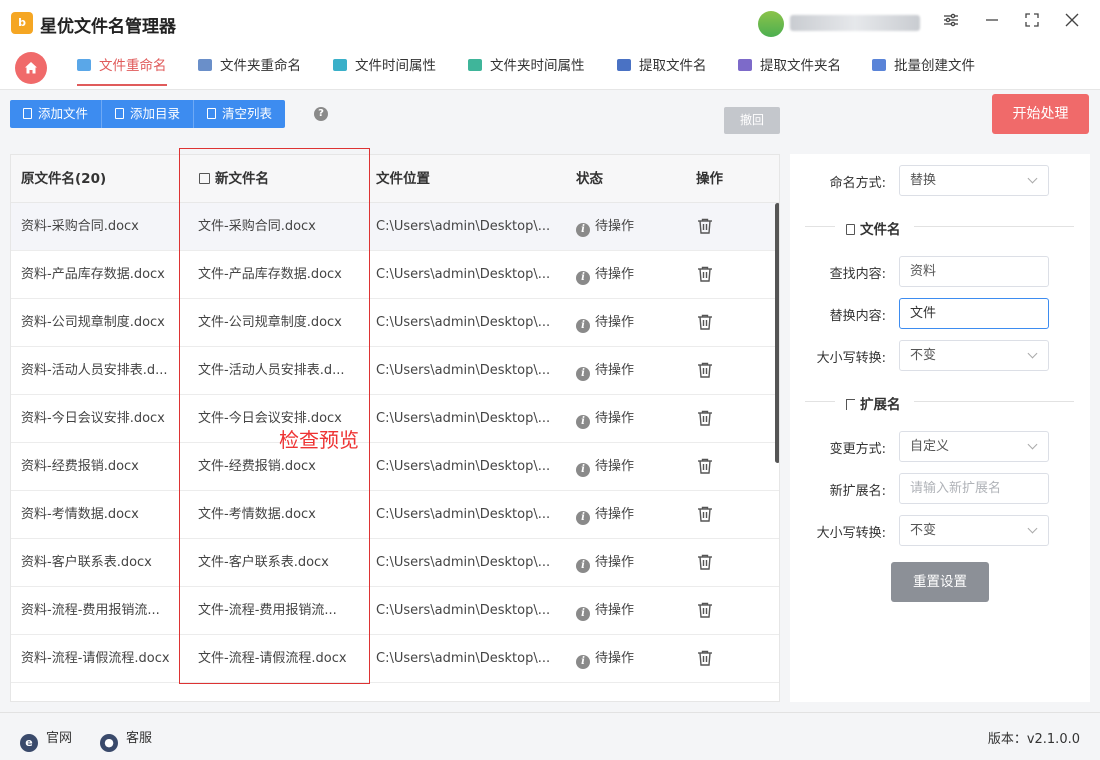 This screenshot has width=1100, height=760. What do you see at coordinates (29, 743) in the screenshot?
I see `website-icon: e` at bounding box center [29, 743].